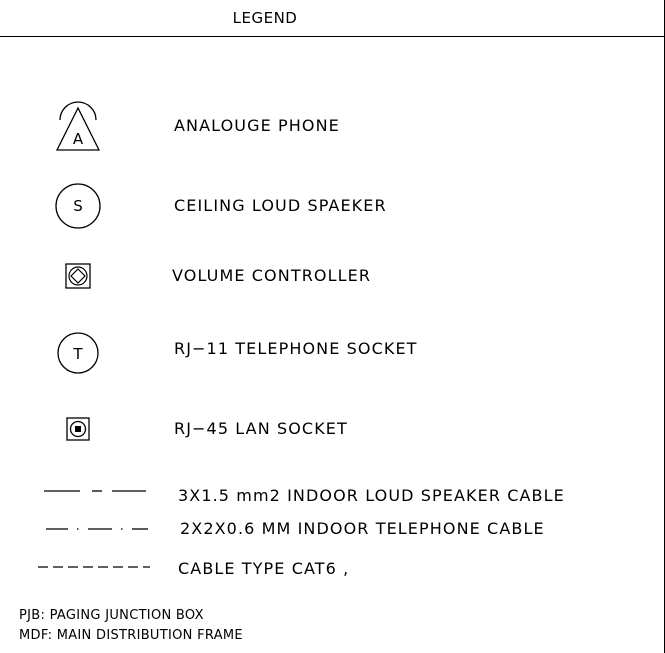 The width and height of the screenshot is (665, 653). What do you see at coordinates (332, 18) in the screenshot?
I see `legend-title-bar: LEGEND` at bounding box center [332, 18].